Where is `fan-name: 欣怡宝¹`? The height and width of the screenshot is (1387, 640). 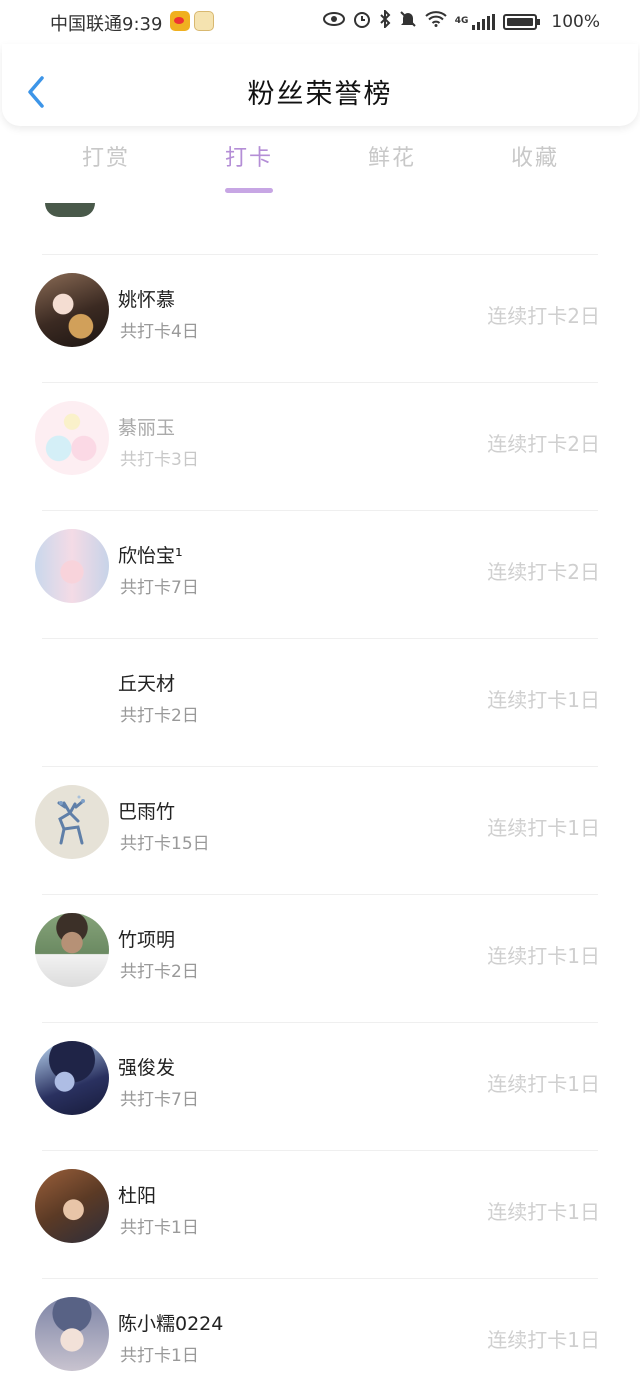 fan-name: 欣怡宝¹ is located at coordinates (150, 556).